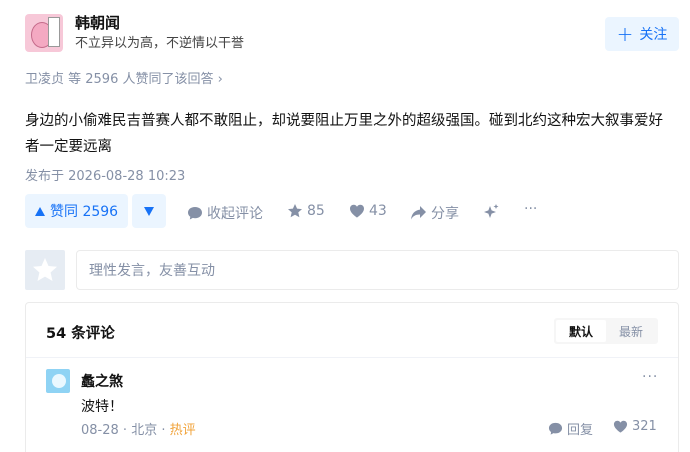 Image resolution: width=690 pixels, height=452 pixels. What do you see at coordinates (625, 34) in the screenshot?
I see `plus-icon: +` at bounding box center [625, 34].